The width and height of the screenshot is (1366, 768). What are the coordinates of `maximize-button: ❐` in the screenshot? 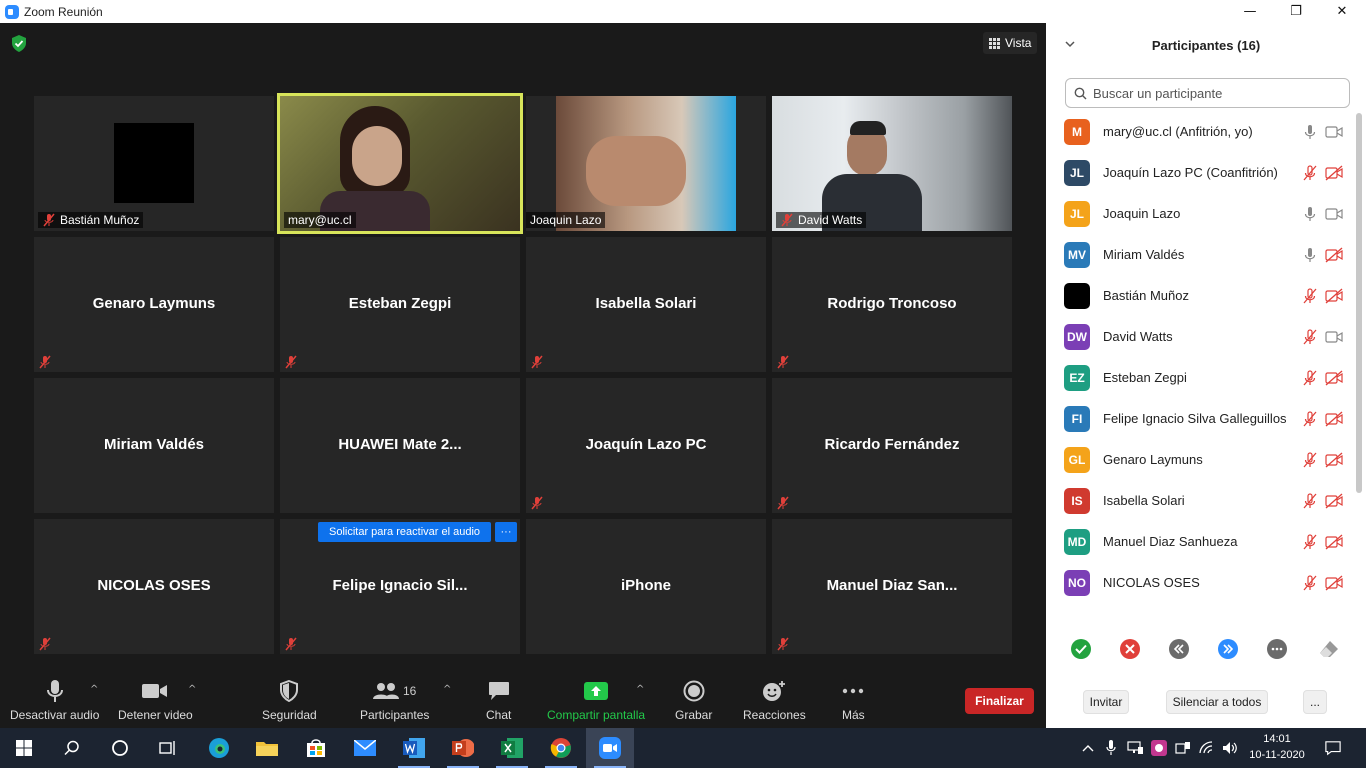 It's located at (1296, 11).